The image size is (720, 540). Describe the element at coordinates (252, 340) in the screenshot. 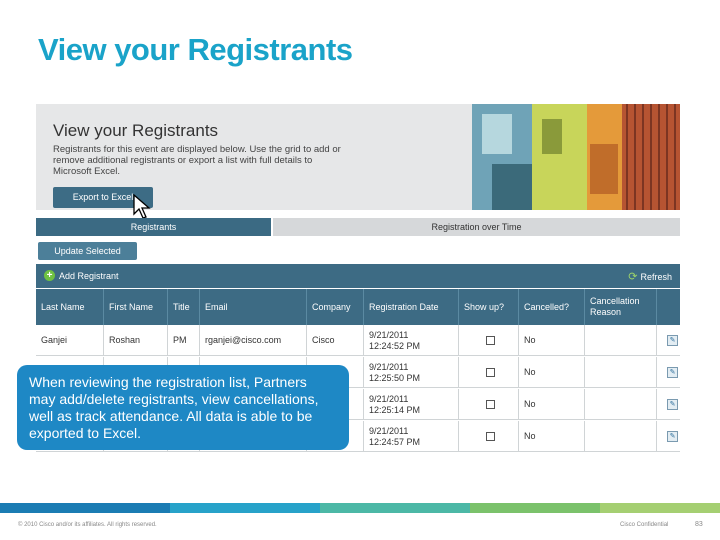

I see `cell-email: rganjei@cisco.com` at that location.